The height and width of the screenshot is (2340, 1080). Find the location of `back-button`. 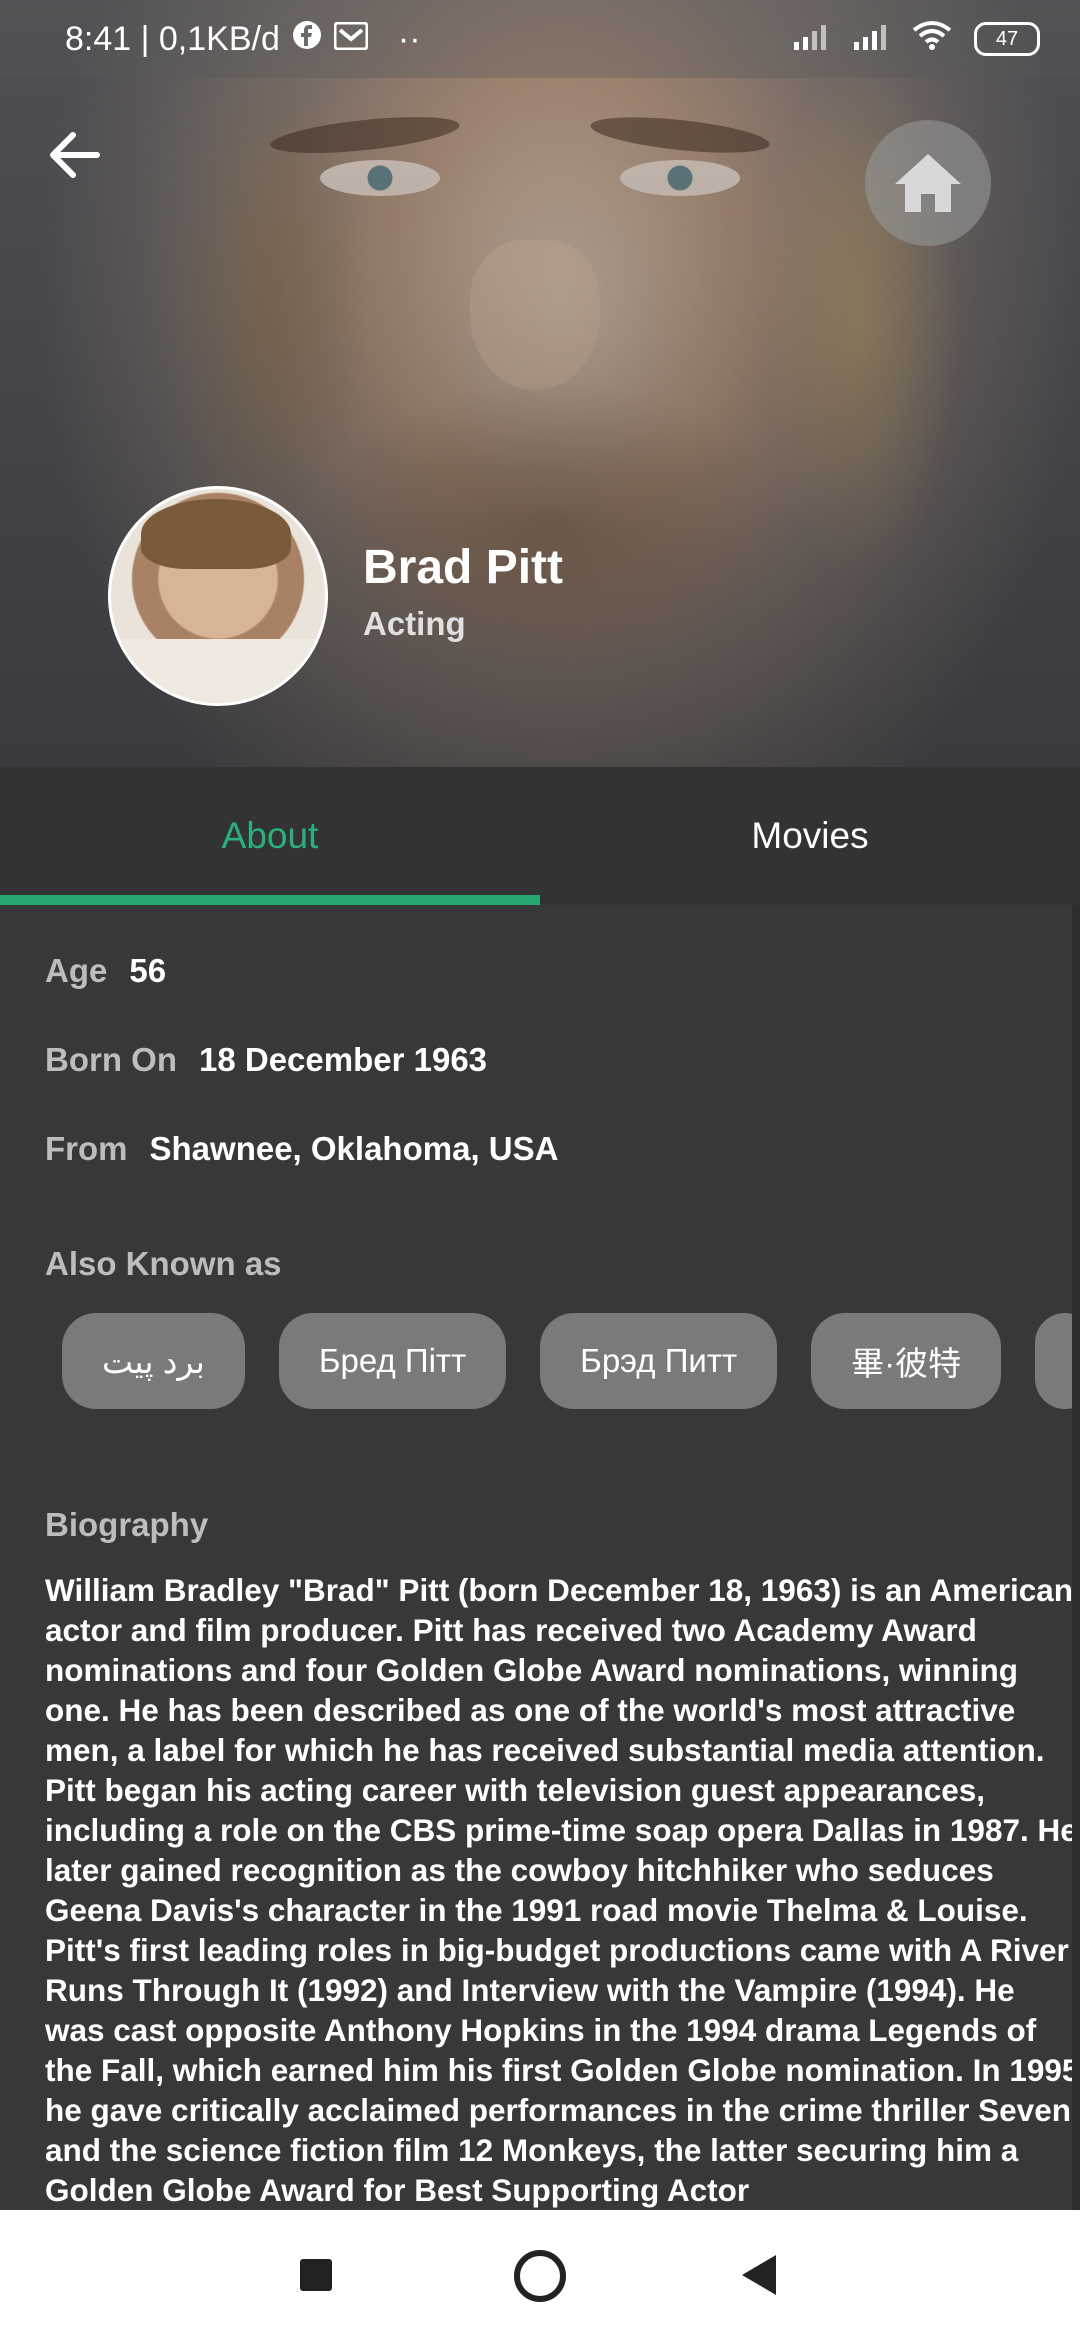

back-button is located at coordinates (75, 155).